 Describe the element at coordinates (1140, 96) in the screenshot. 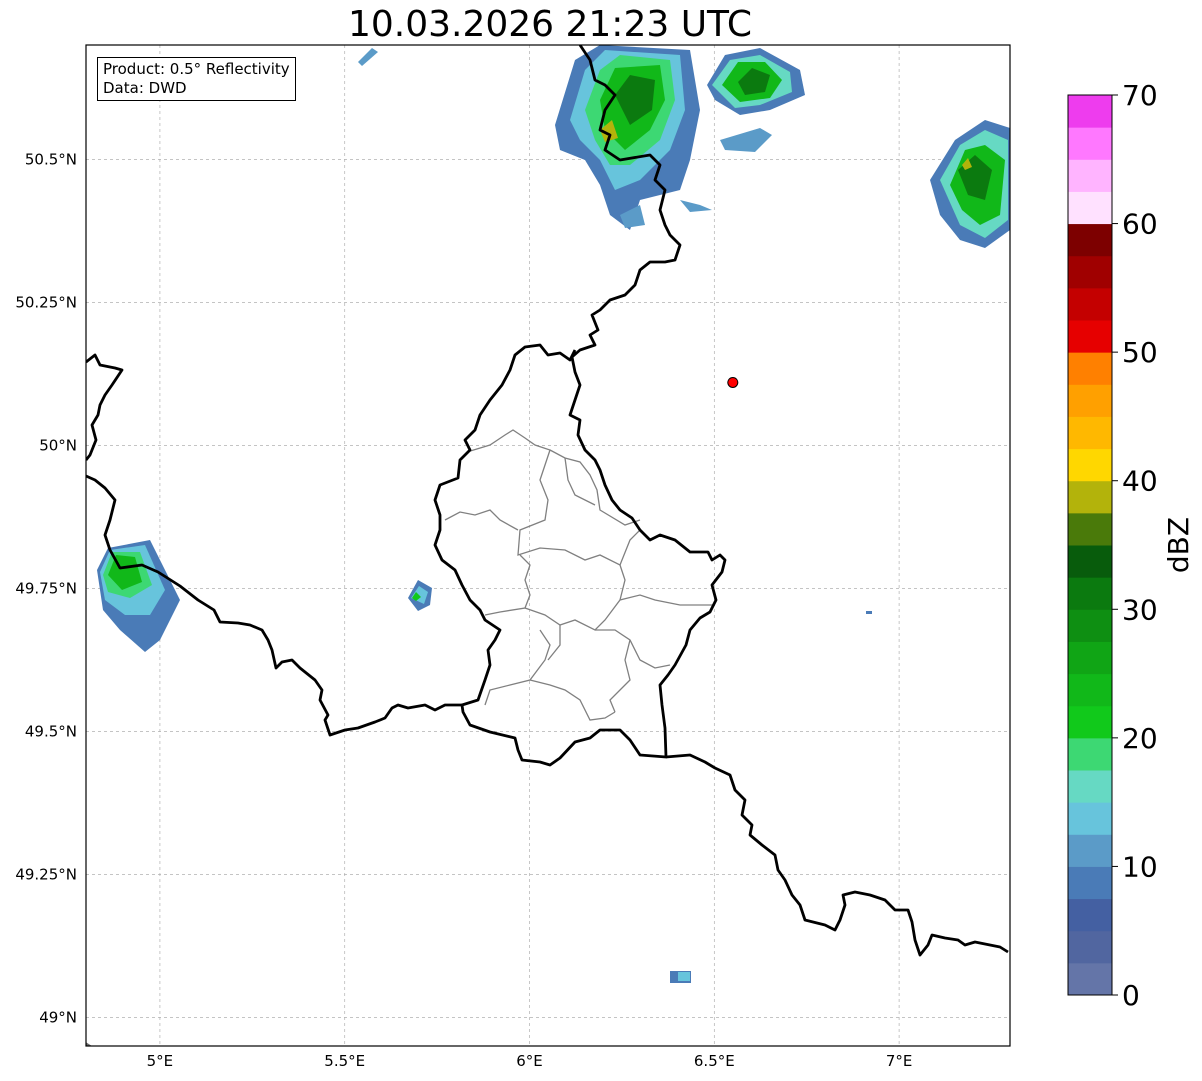

I see `colorbar-tick-label: 70` at that location.